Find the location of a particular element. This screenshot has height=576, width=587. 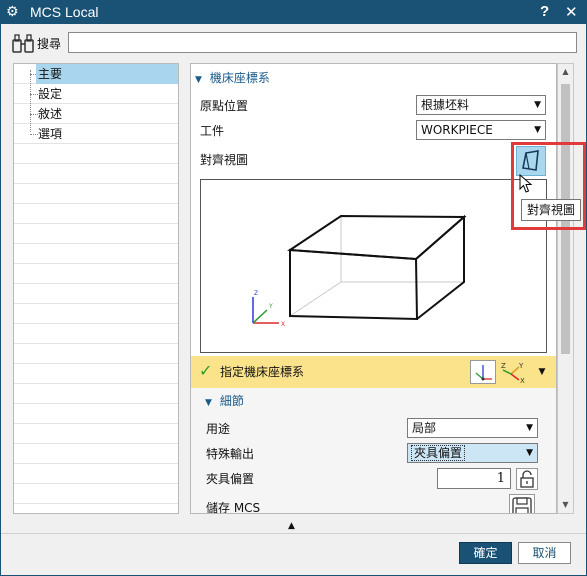

workpiece-label: 工件 is located at coordinates (212, 131).